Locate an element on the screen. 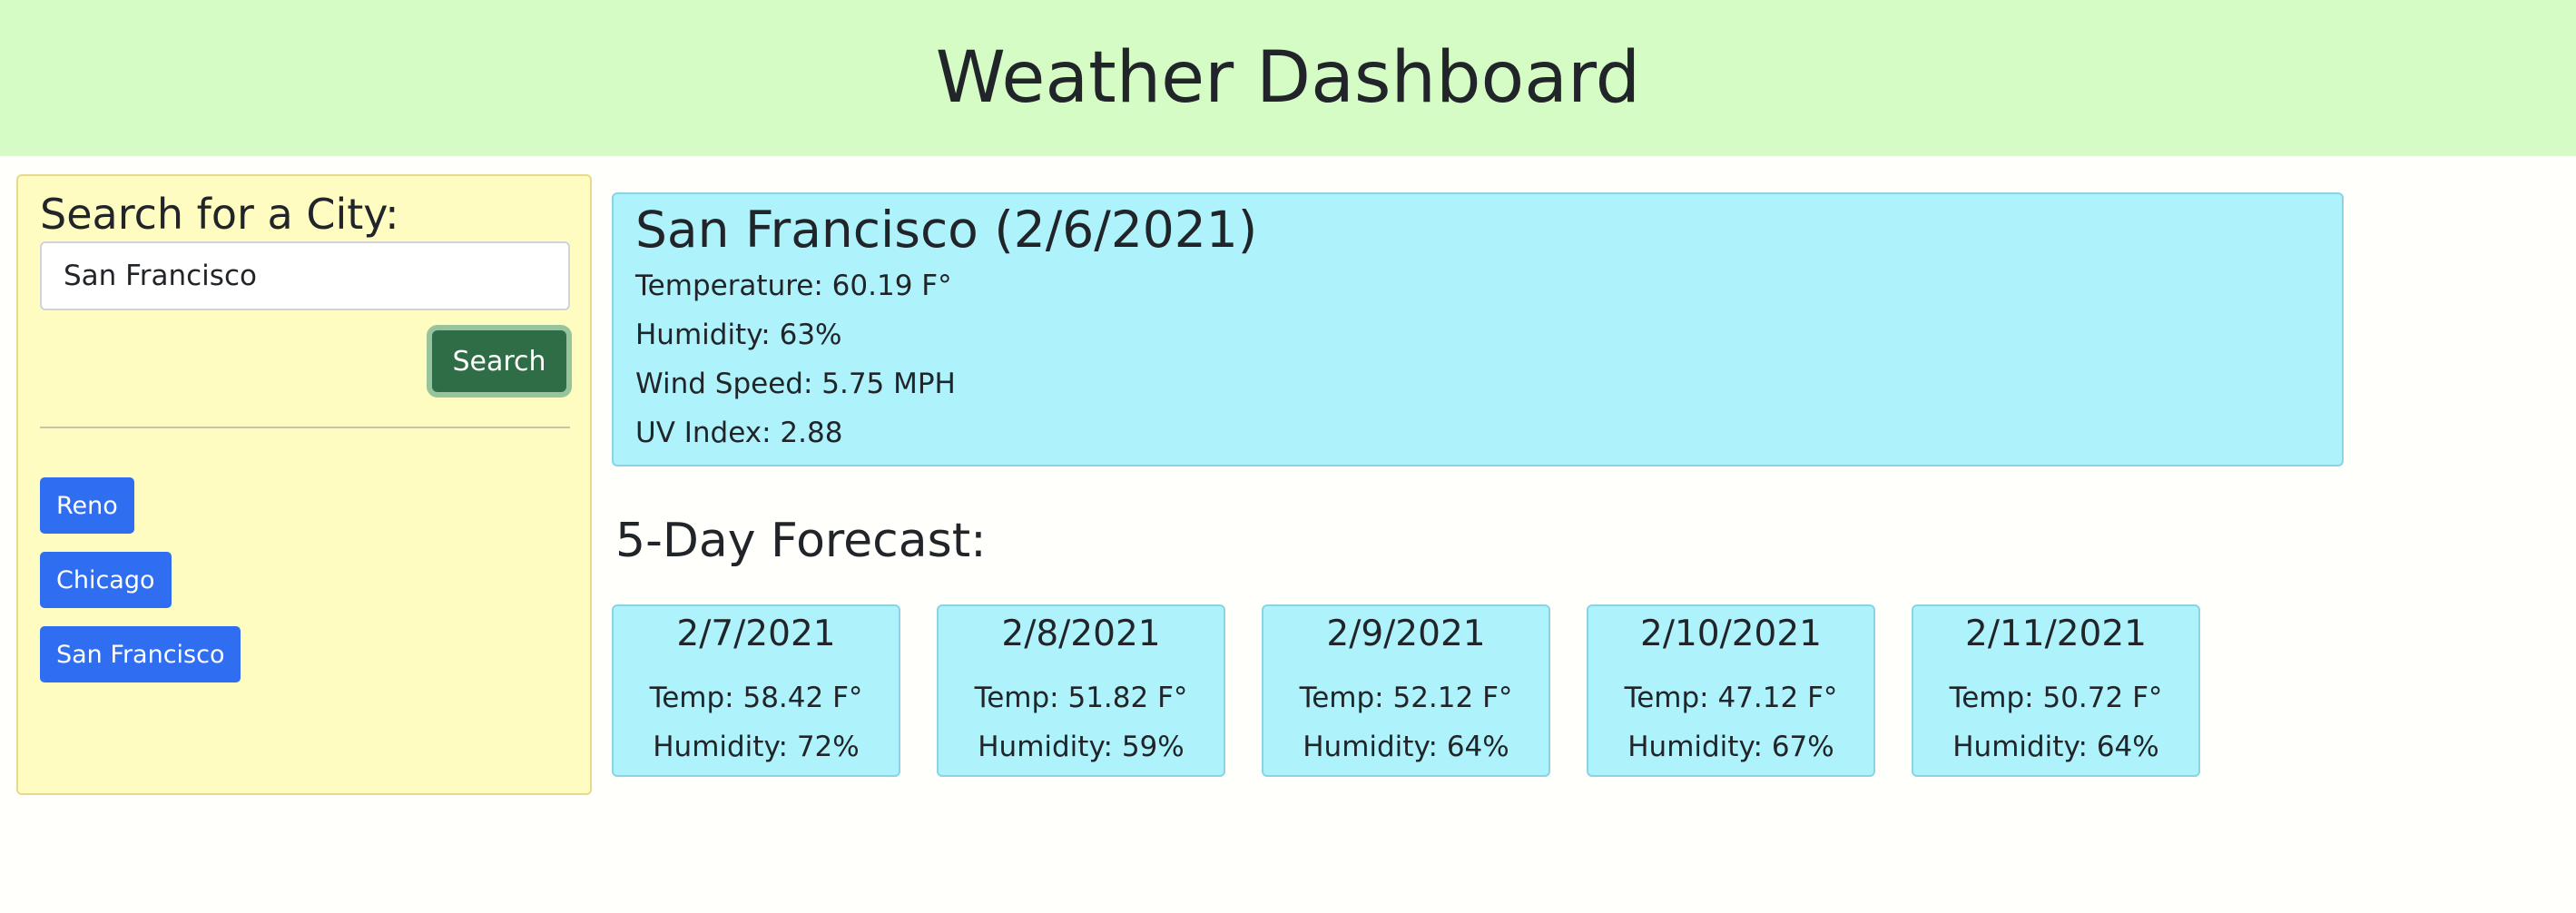 The width and height of the screenshot is (2576, 913). current-temperature: Temperature: 60.19 F° is located at coordinates (793, 286).